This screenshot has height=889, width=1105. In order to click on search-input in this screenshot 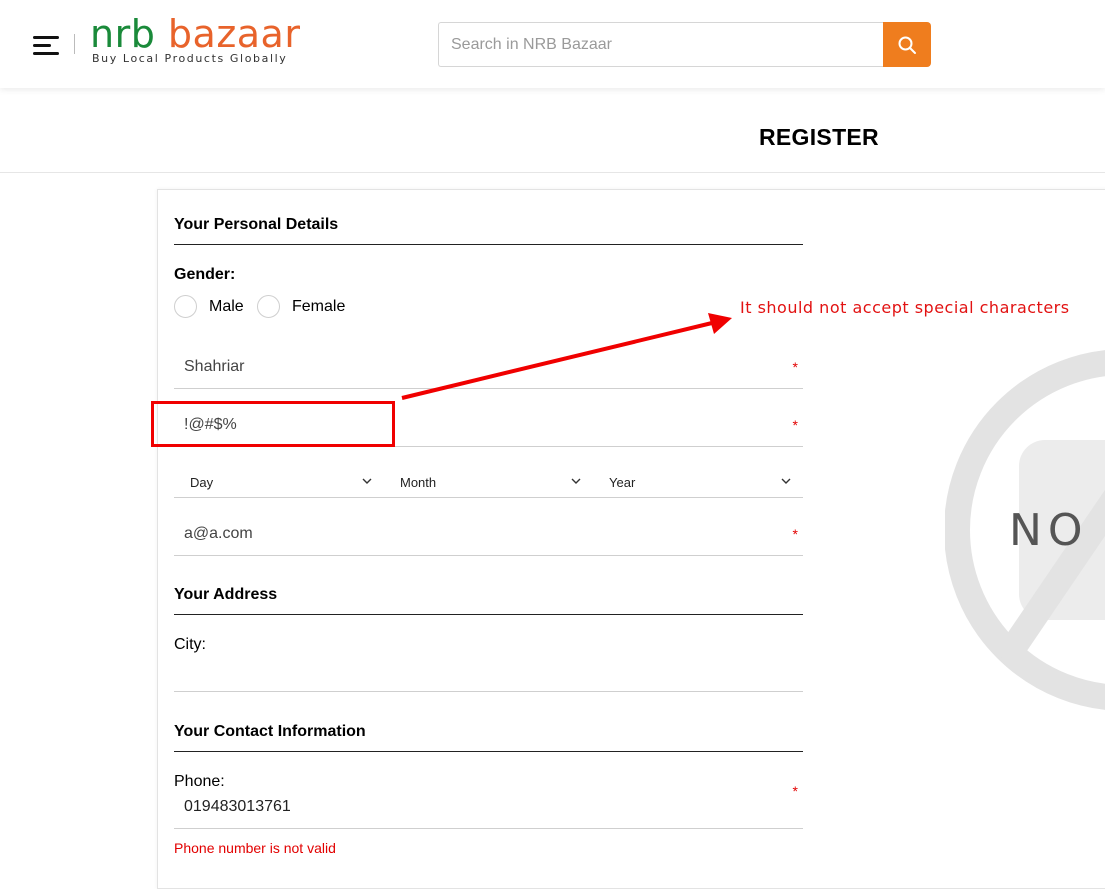, I will do `click(661, 44)`.